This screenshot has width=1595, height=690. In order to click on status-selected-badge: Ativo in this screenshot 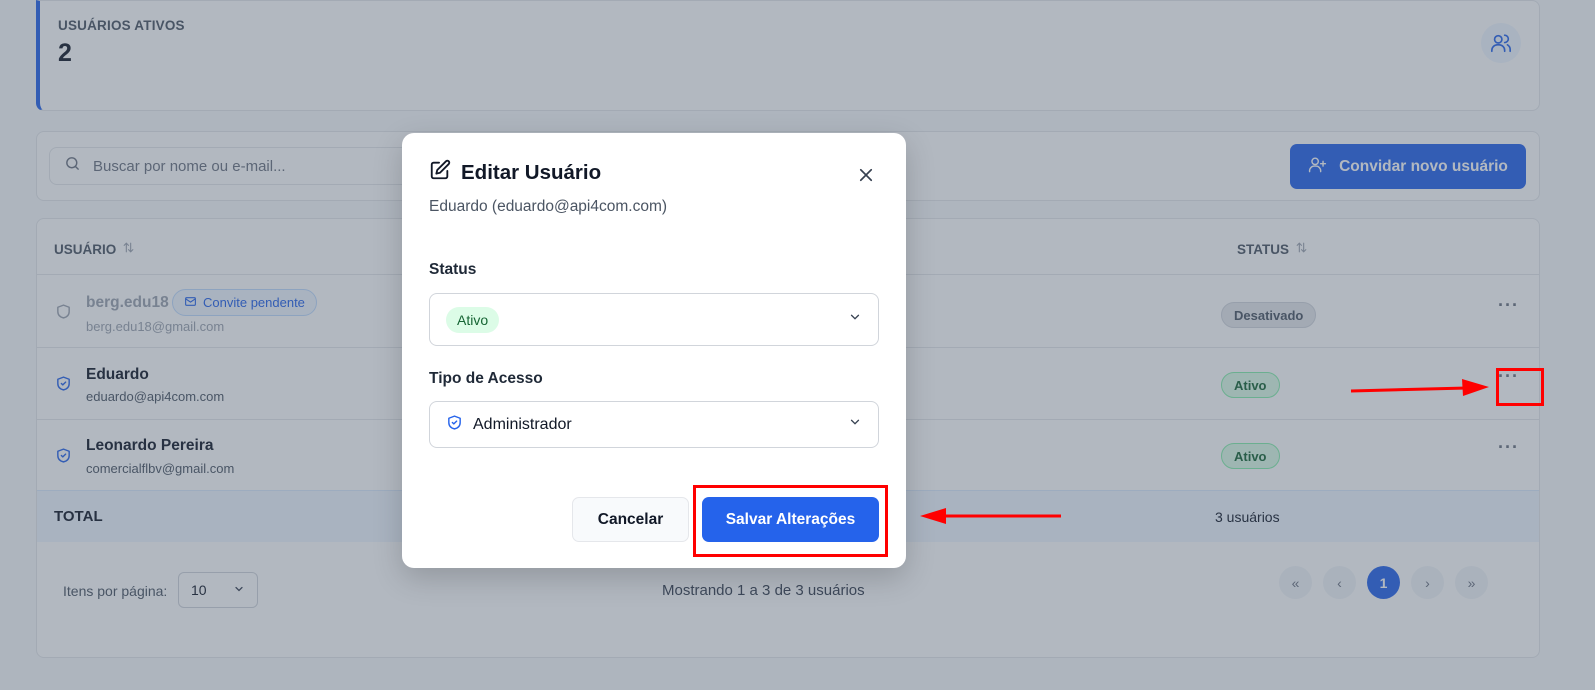, I will do `click(473, 319)`.